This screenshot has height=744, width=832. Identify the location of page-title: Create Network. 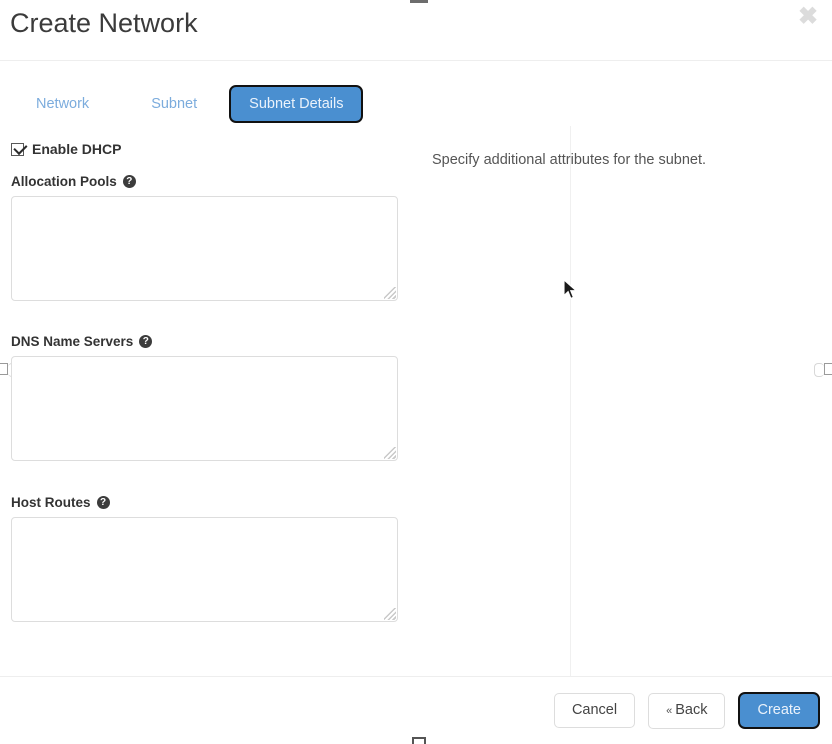
(104, 23).